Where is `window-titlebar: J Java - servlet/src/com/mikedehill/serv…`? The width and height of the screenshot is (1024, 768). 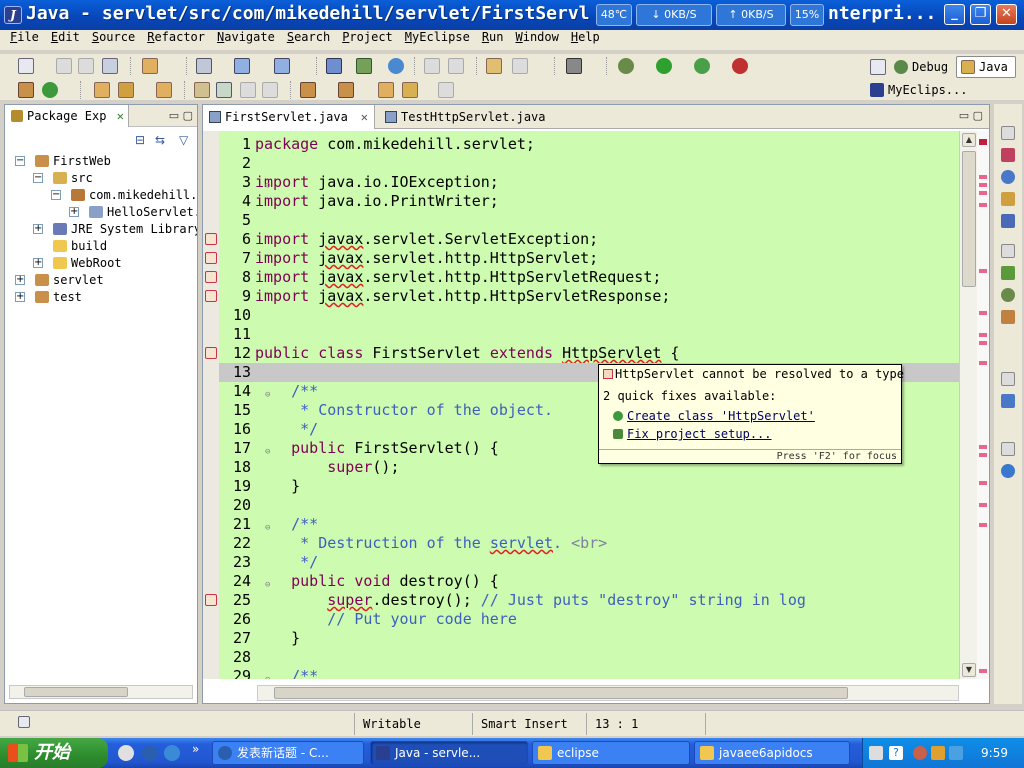
window-titlebar: J Java - servlet/src/com/mikedehill/serv… is located at coordinates (512, 15).